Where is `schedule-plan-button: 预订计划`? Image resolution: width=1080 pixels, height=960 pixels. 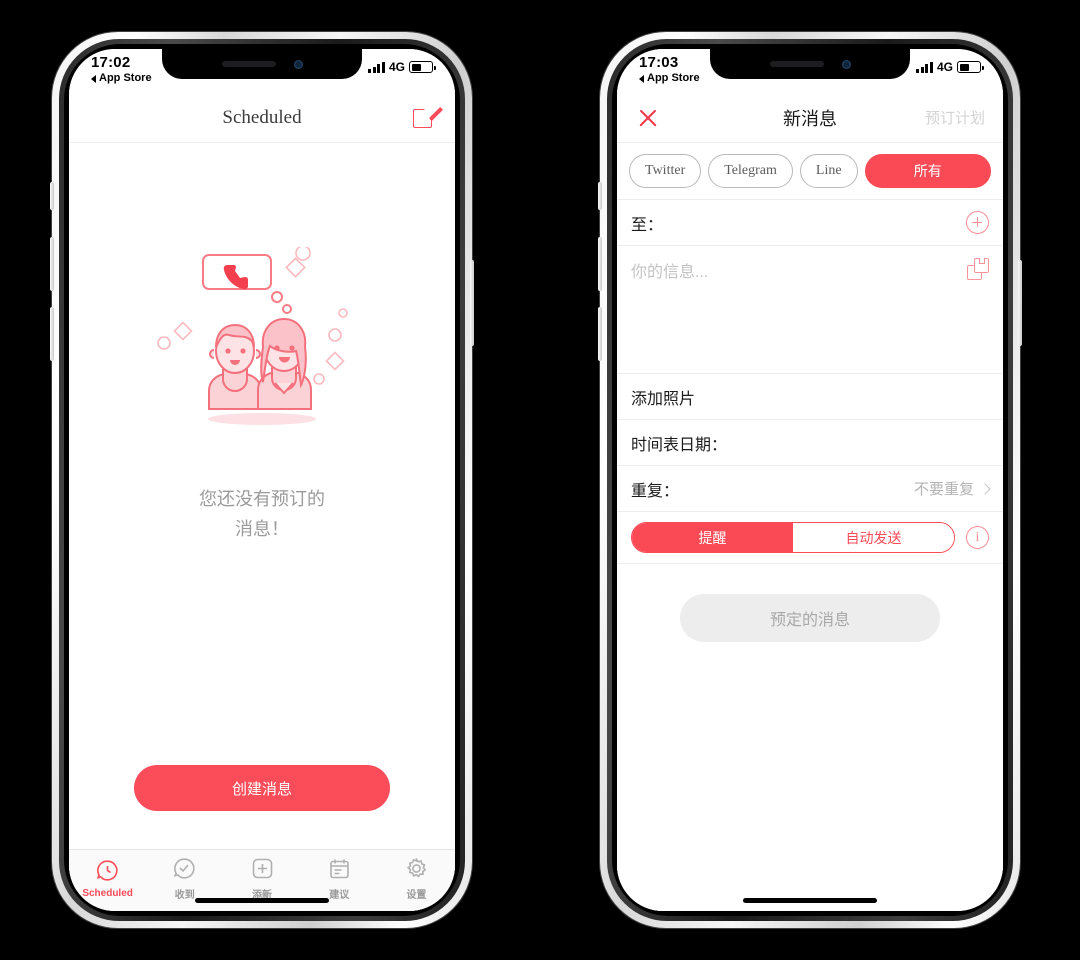 schedule-plan-button: 预订计划 is located at coordinates (955, 117).